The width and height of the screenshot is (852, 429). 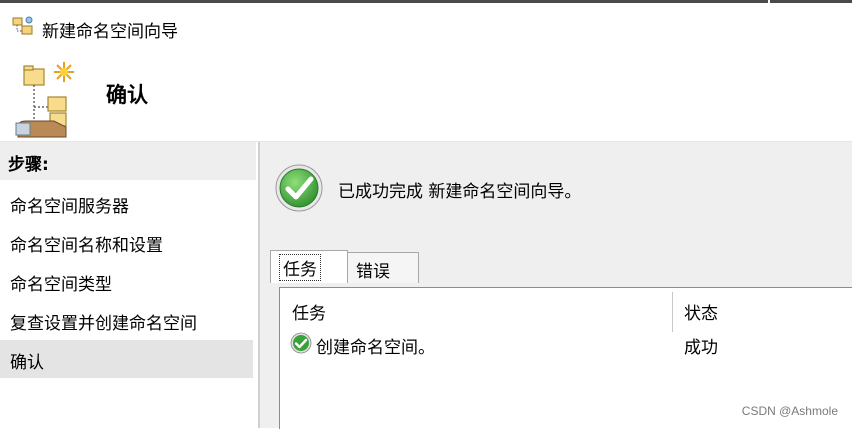 I want to click on check-circle-icon, so click(x=301, y=343).